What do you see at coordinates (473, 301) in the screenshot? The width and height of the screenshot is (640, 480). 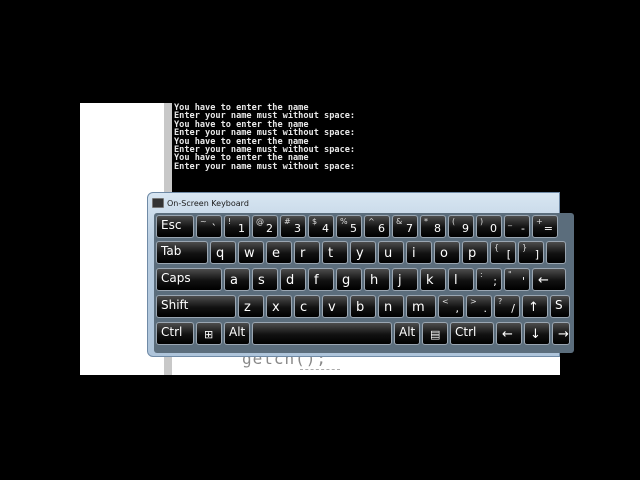 I see `key-symbol: >` at bounding box center [473, 301].